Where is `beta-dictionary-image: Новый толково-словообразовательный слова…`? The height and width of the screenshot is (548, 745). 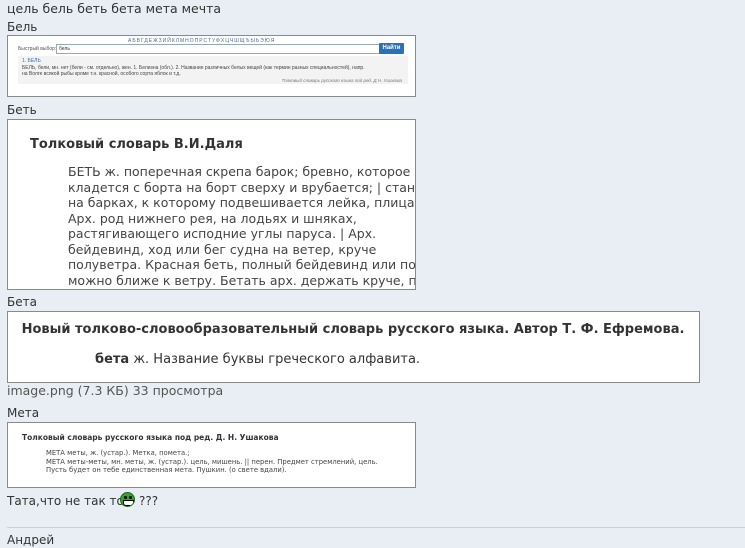
beta-dictionary-image: Новый толково-словообразовательный слова… is located at coordinates (353, 347).